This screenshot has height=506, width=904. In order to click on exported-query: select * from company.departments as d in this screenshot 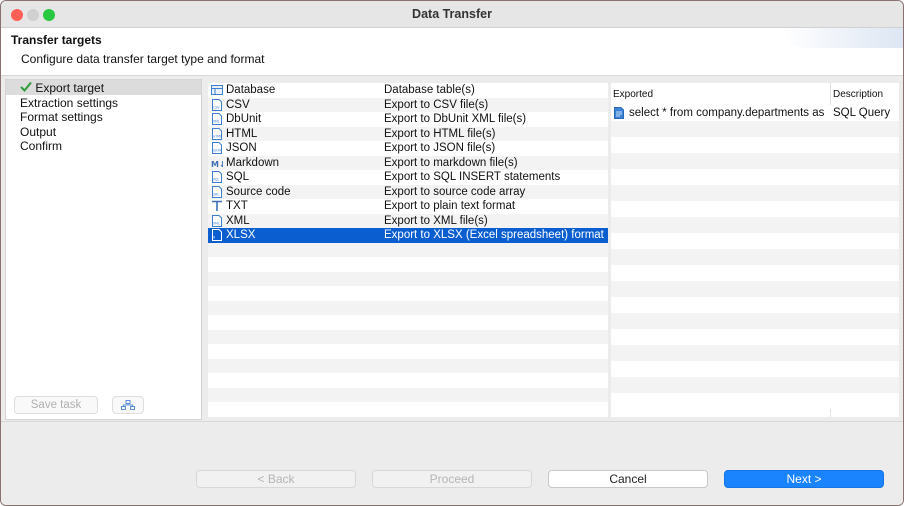, I will do `click(728, 113)`.